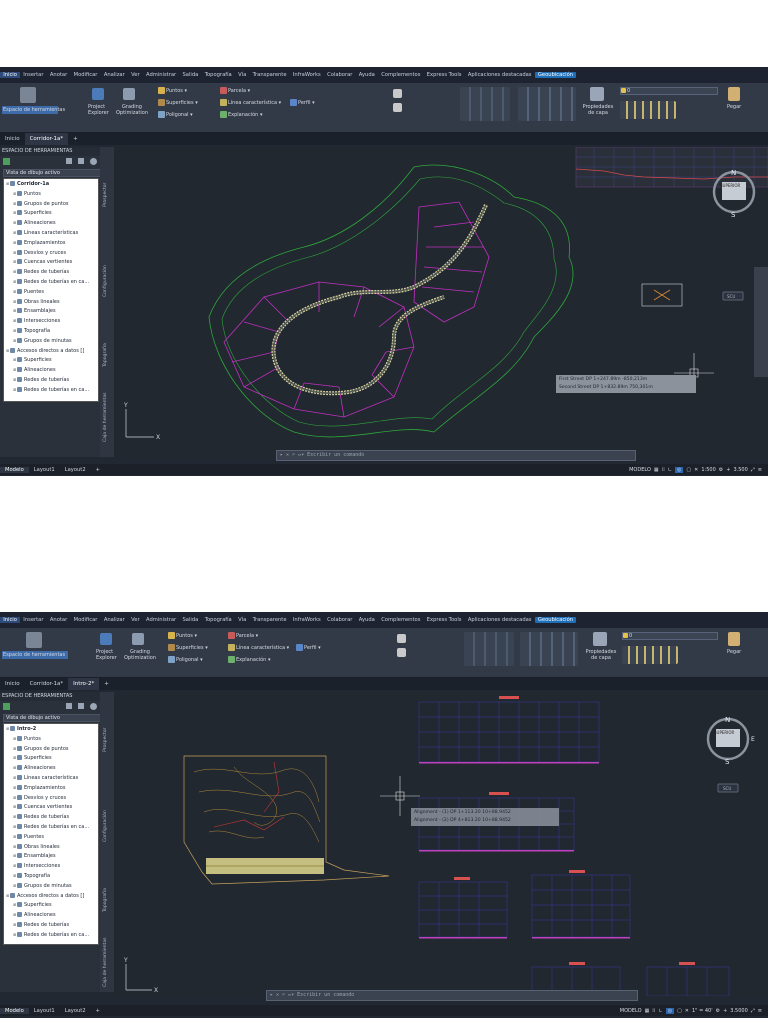 The height and width of the screenshot is (1024, 768). What do you see at coordinates (51, 847) in the screenshot?
I see `tree-item: ⊞ Obras lineales` at bounding box center [51, 847].